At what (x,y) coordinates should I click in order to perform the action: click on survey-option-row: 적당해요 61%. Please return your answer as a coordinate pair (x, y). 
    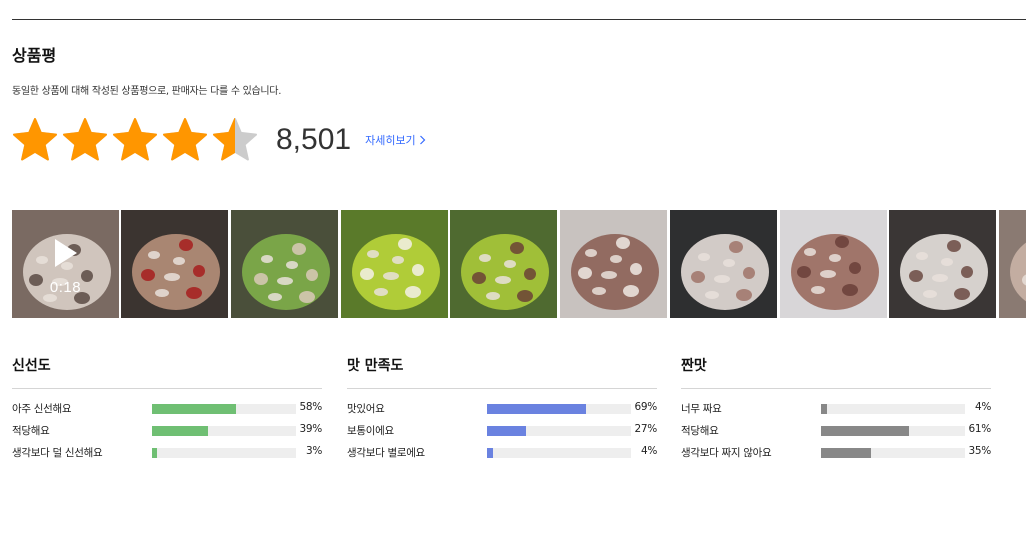
    Looking at the image, I should click on (836, 430).